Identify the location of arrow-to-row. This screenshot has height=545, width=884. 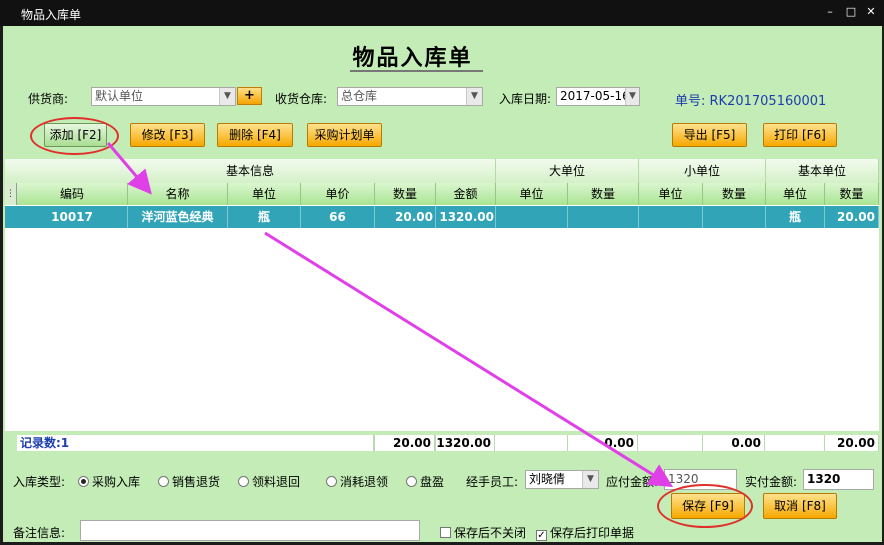
(129, 168).